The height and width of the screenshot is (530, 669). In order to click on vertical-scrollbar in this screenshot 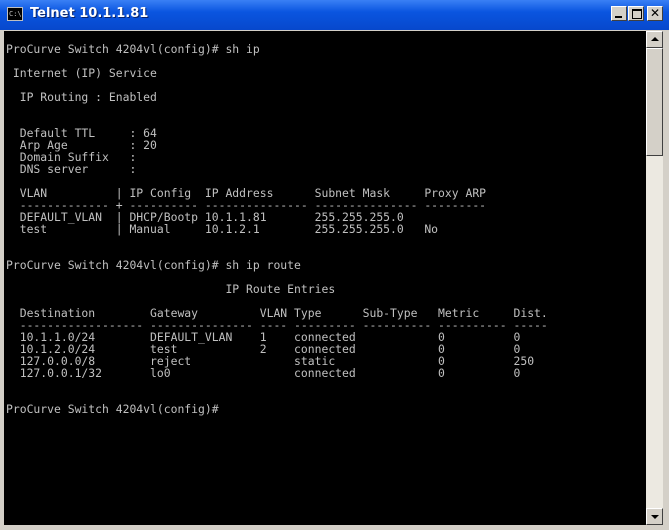, I will do `click(654, 278)`.